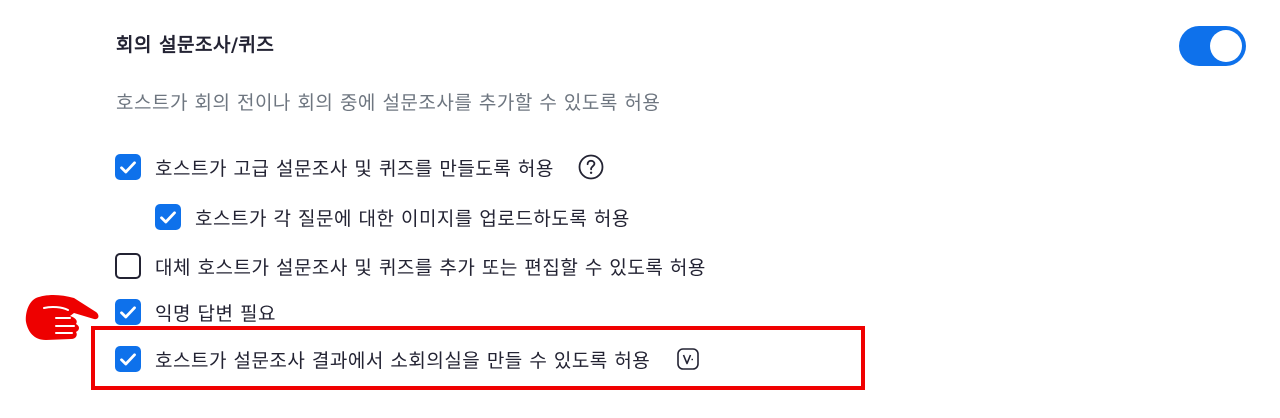 This screenshot has width=1280, height=418. What do you see at coordinates (412, 218) in the screenshot?
I see `option-label: 호스트가 각 질문에 대한 이미지를 업로드하도록 허용` at bounding box center [412, 218].